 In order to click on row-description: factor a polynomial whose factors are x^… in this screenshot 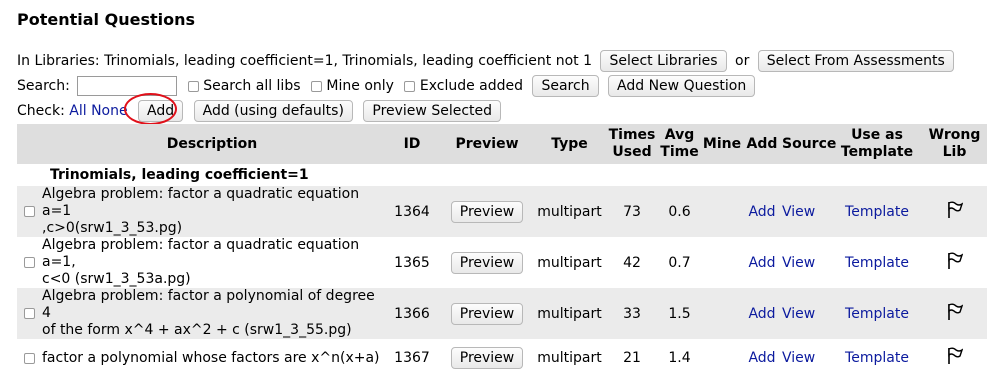, I will do `click(212, 358)`.